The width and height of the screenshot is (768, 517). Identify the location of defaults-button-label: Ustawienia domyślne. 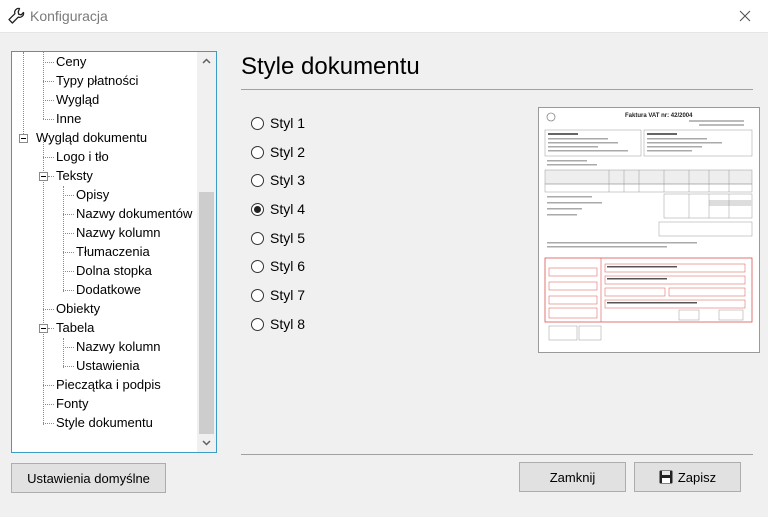
(88, 478).